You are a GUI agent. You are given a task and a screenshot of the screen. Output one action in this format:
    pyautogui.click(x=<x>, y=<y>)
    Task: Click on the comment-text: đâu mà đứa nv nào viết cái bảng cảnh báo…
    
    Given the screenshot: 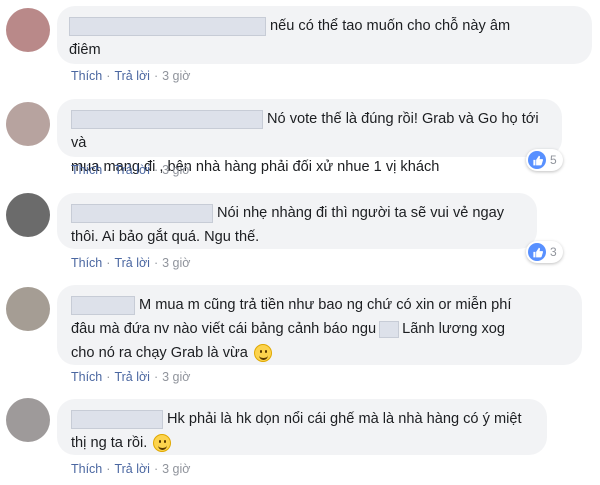 What is the action you would take?
    pyautogui.click(x=224, y=329)
    